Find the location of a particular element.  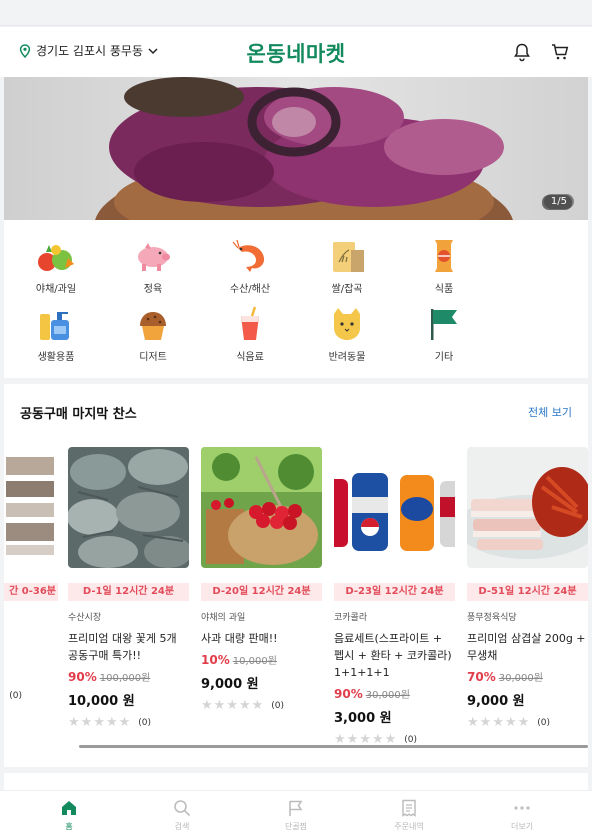

product-name: 음료세트(스프라이트 + 펩시 + 환타 + 코카콜라) 1+1+1+1 is located at coordinates (393, 655).